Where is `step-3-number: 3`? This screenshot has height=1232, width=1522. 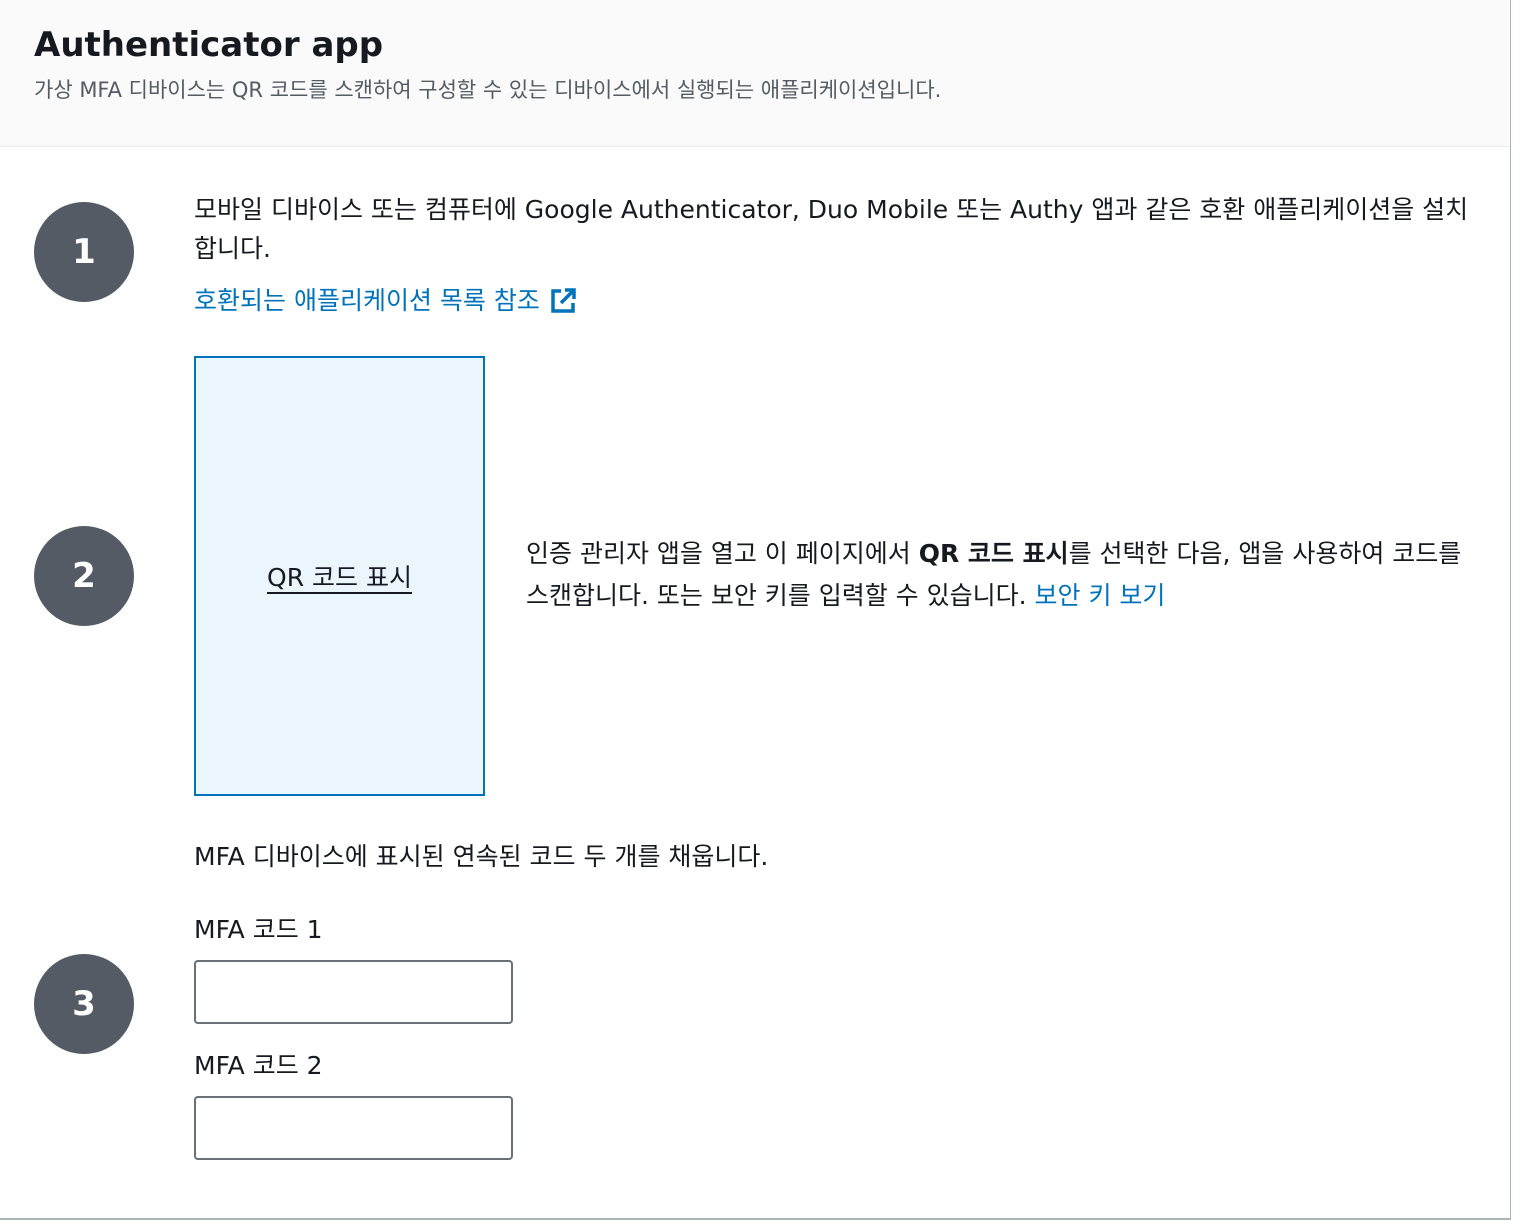 step-3-number: 3 is located at coordinates (84, 1004).